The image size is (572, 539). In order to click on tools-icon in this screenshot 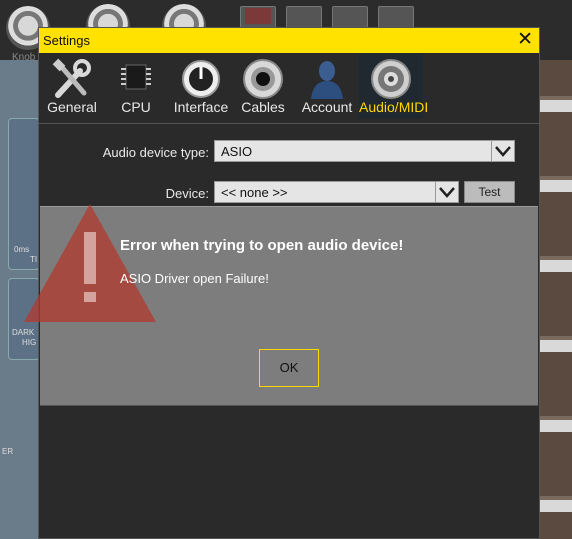, I will do `click(71, 78)`.